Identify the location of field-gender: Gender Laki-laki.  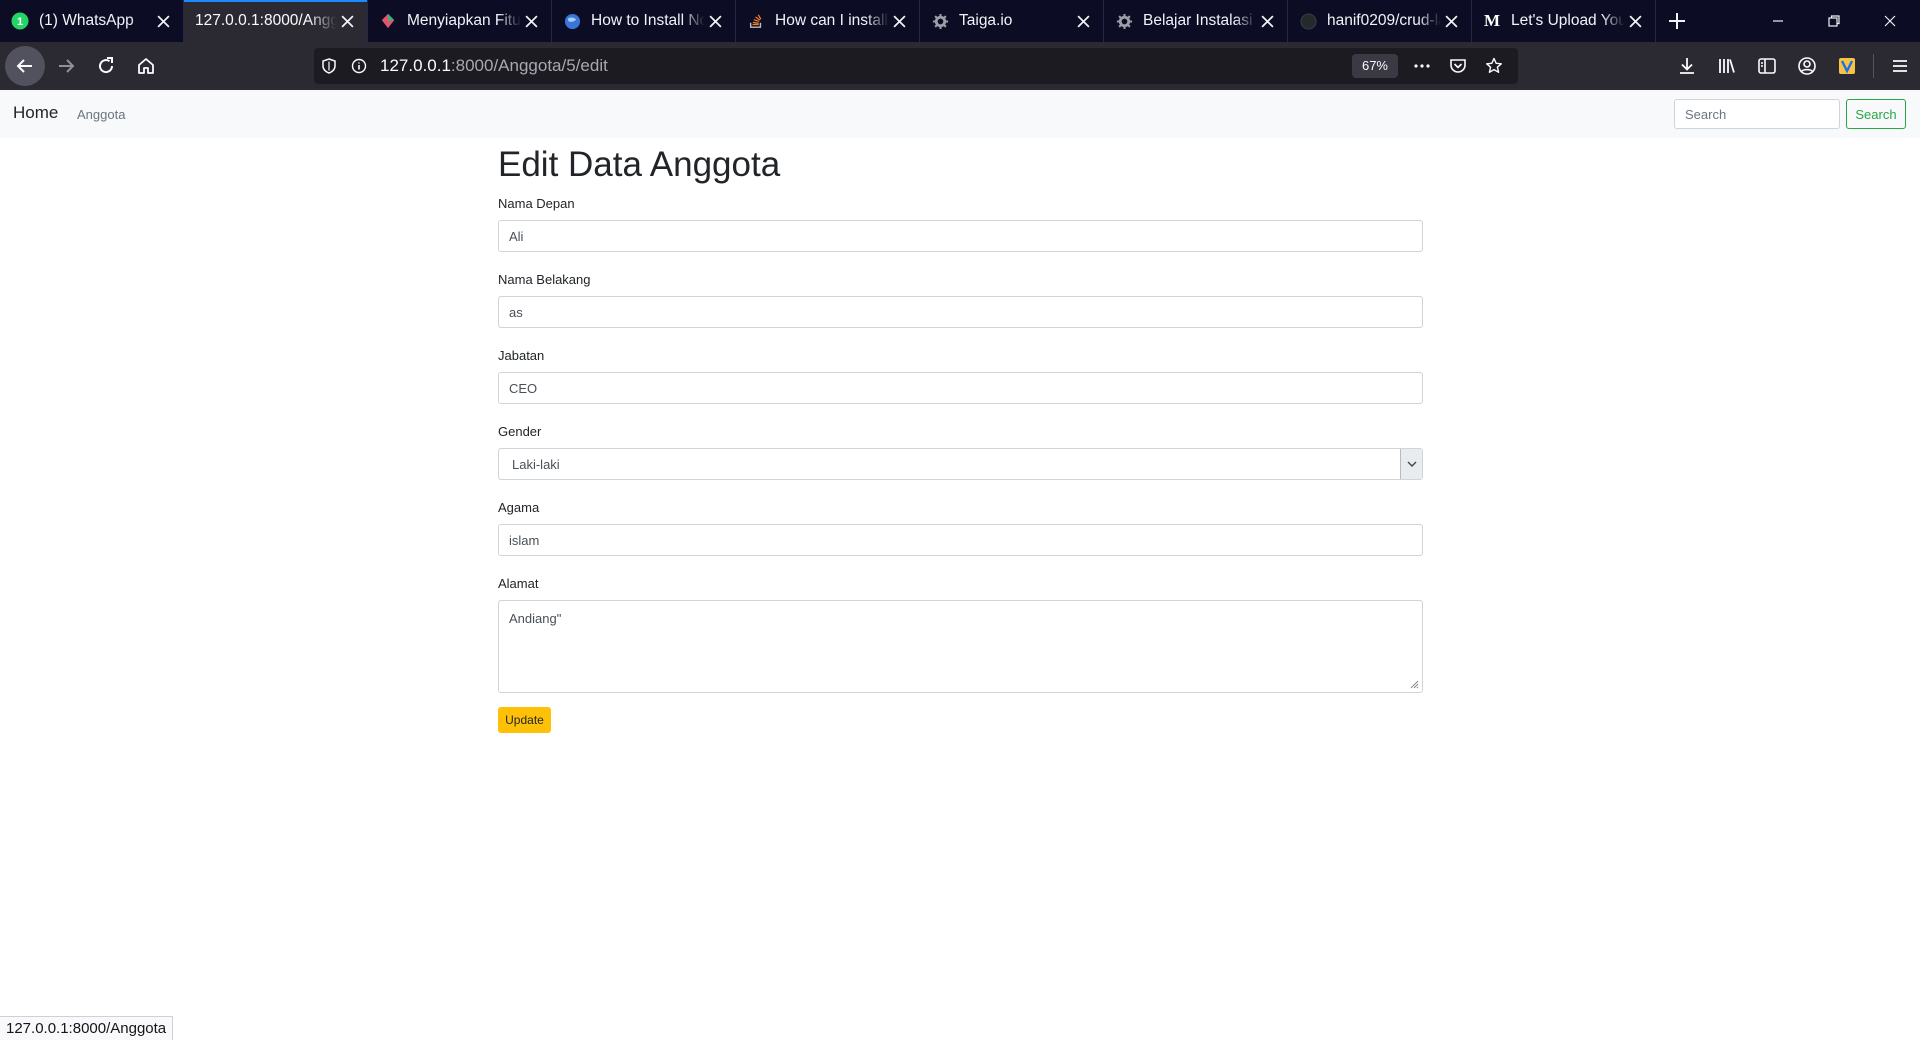
(960, 451).